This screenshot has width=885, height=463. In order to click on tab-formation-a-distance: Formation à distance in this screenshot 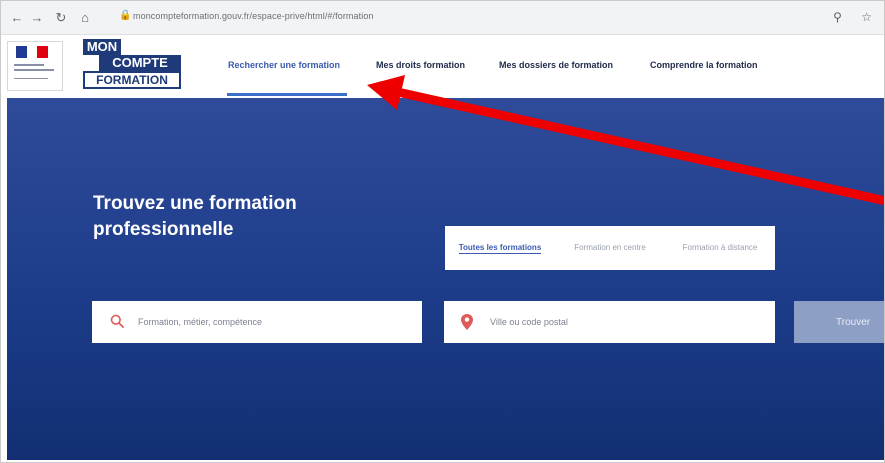, I will do `click(720, 248)`.